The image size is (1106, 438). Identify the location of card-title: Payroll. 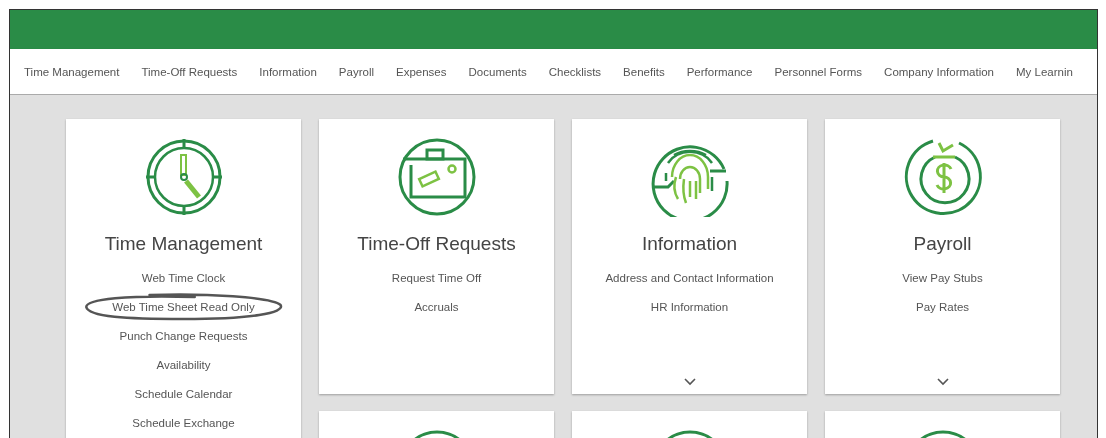
(942, 244).